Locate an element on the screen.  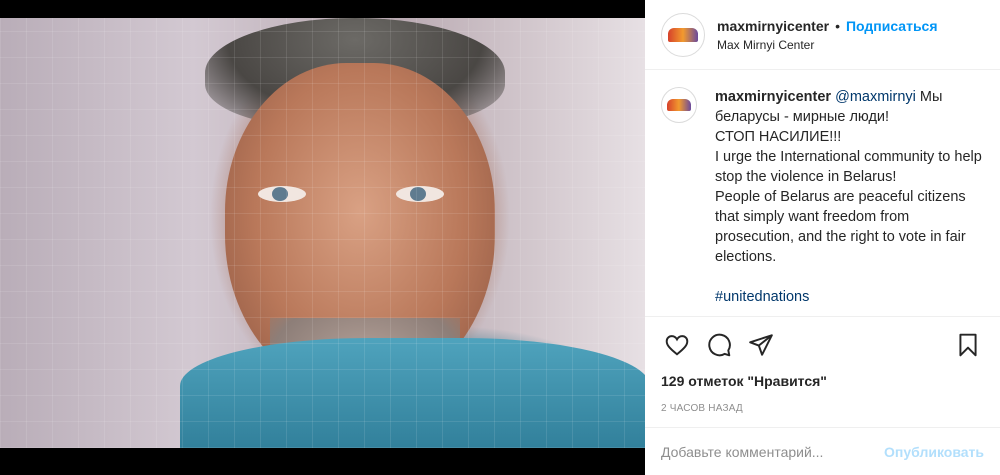
comment-input is located at coordinates (773, 451).